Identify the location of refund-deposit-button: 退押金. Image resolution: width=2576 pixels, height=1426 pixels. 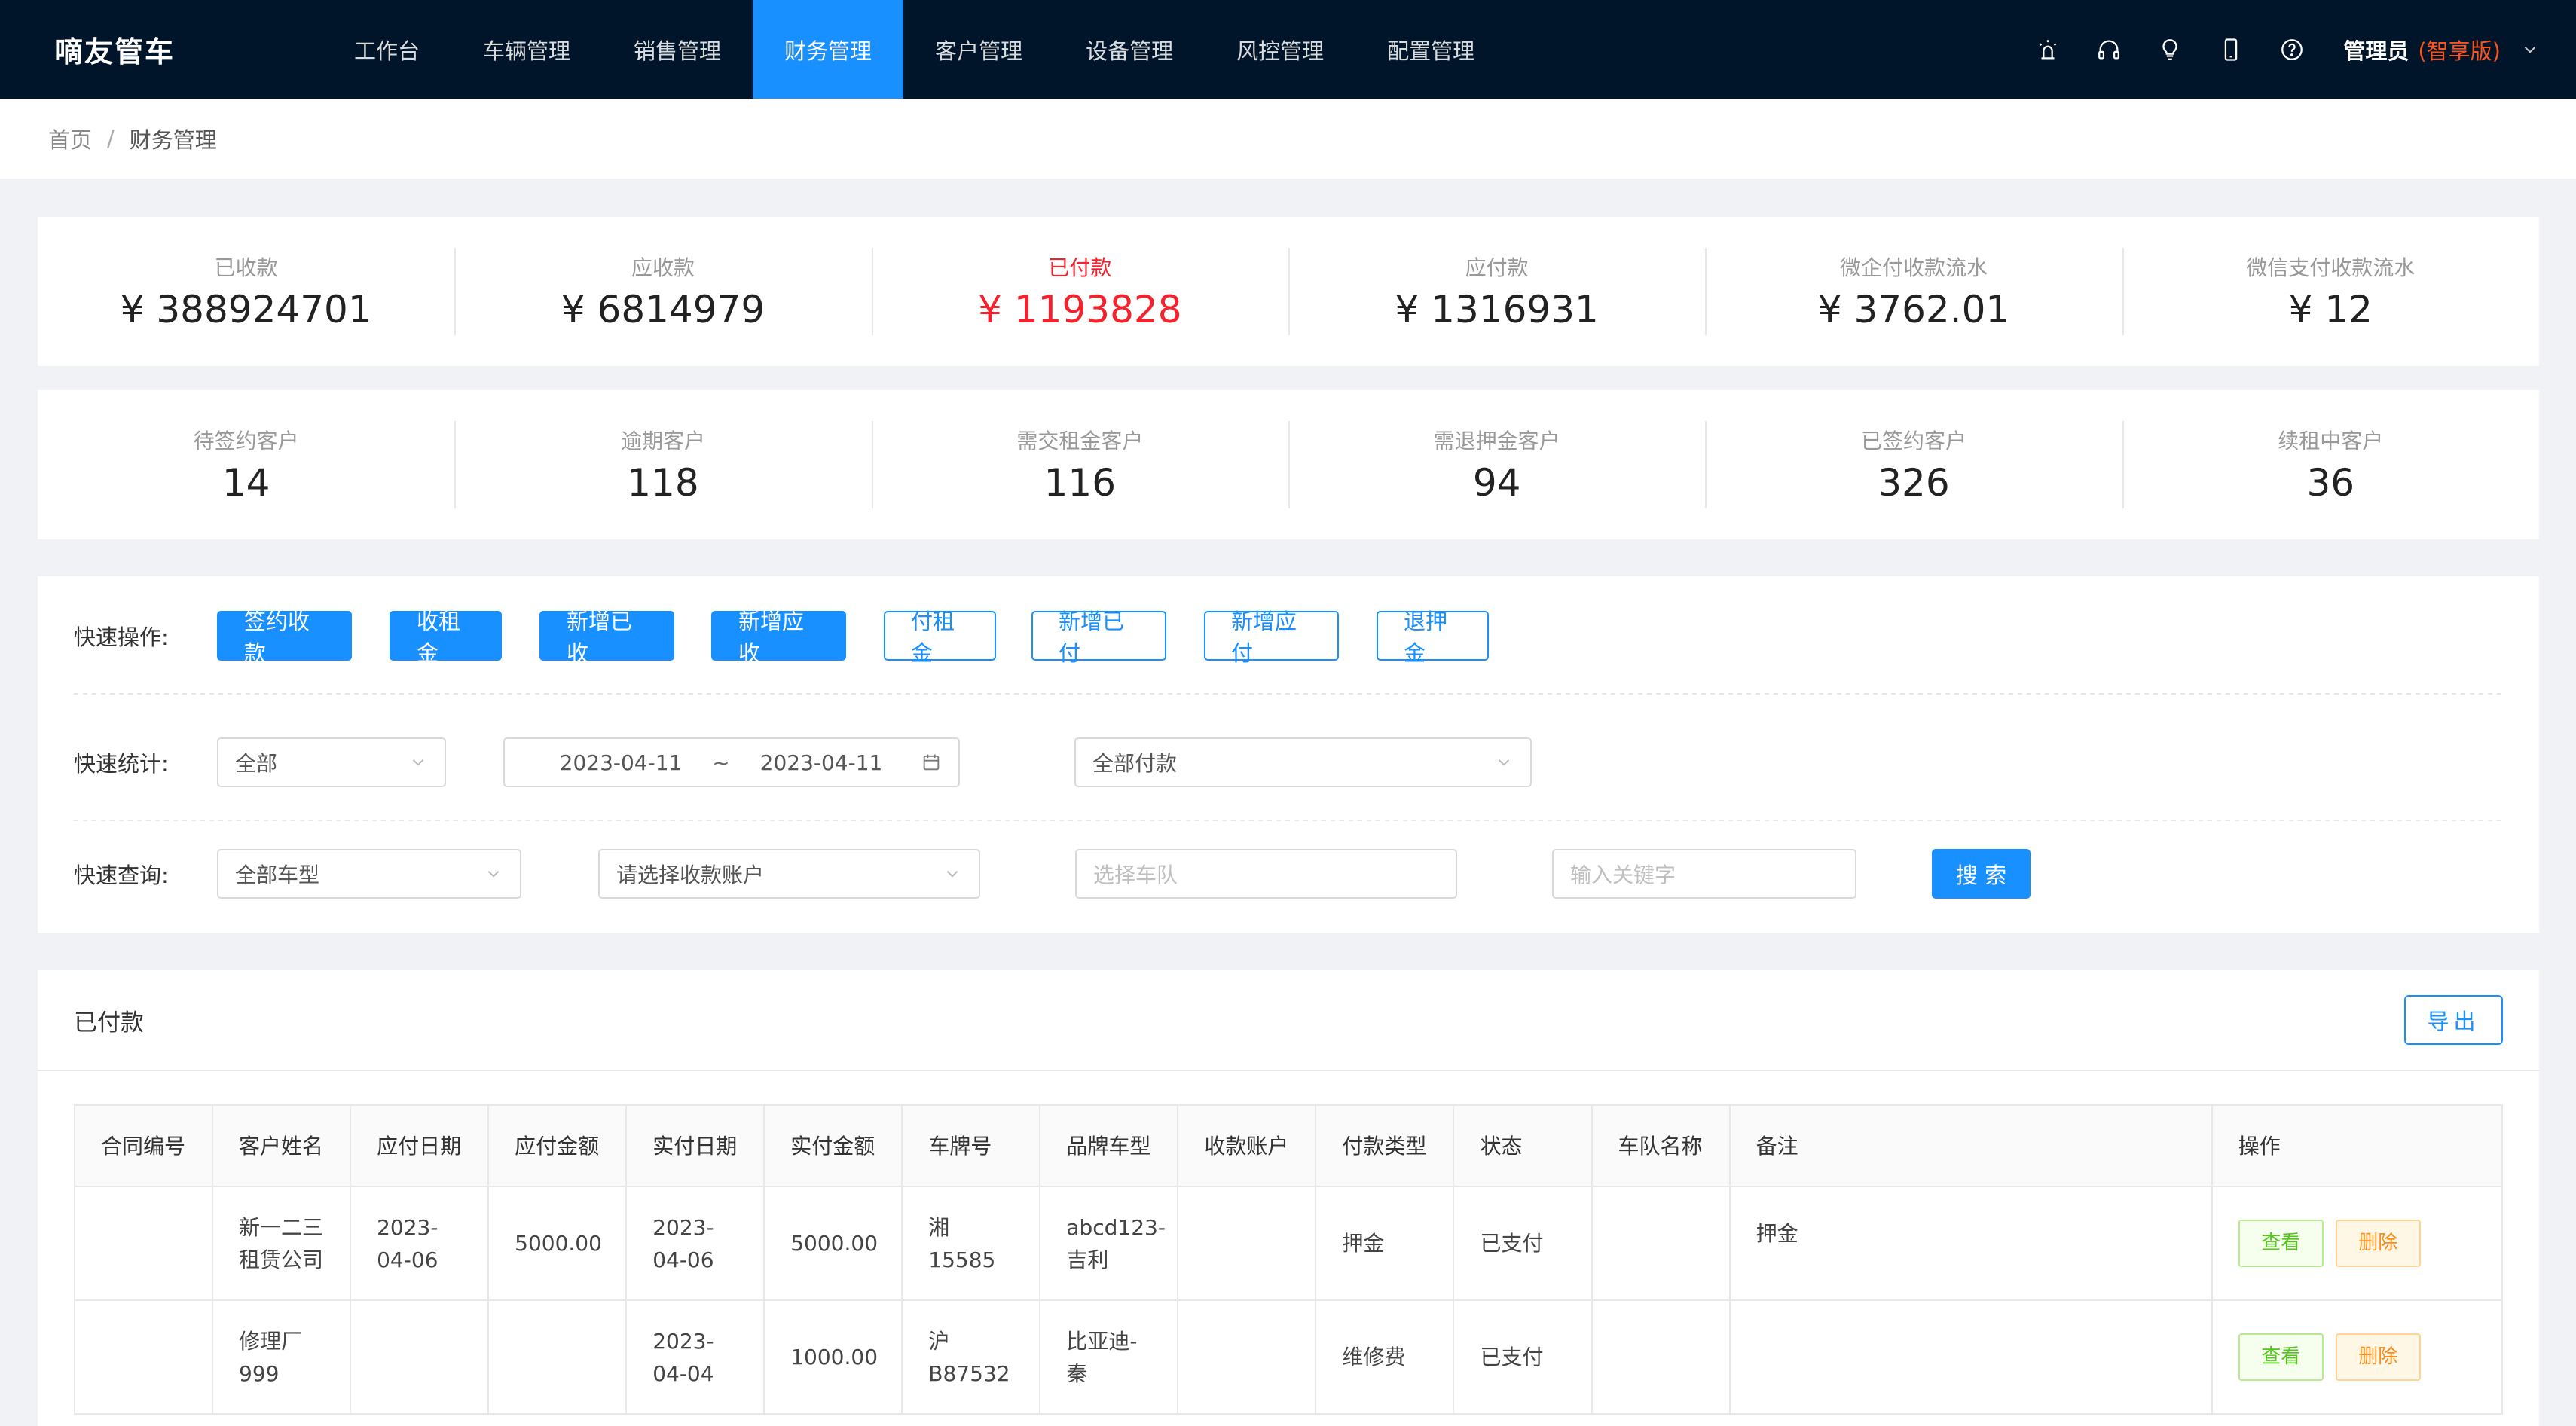
(1433, 637).